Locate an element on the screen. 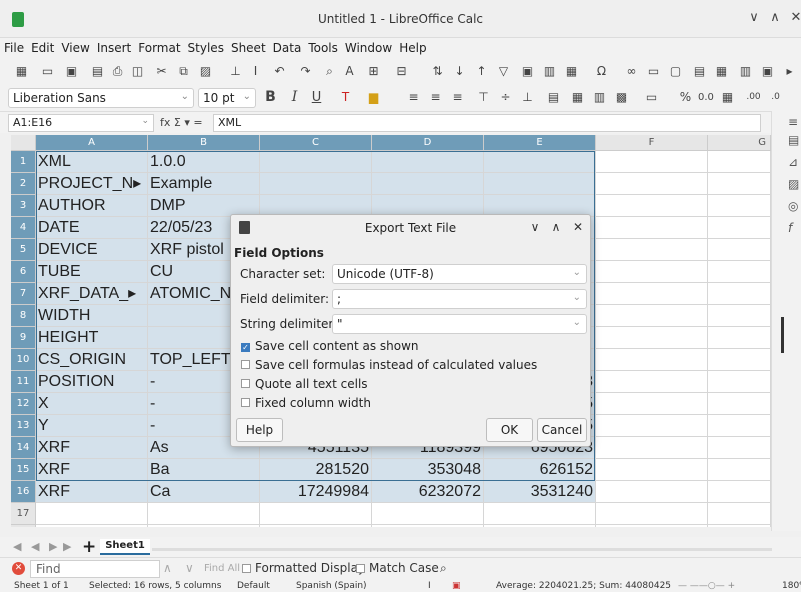  formula-input: XML is located at coordinates (487, 123).